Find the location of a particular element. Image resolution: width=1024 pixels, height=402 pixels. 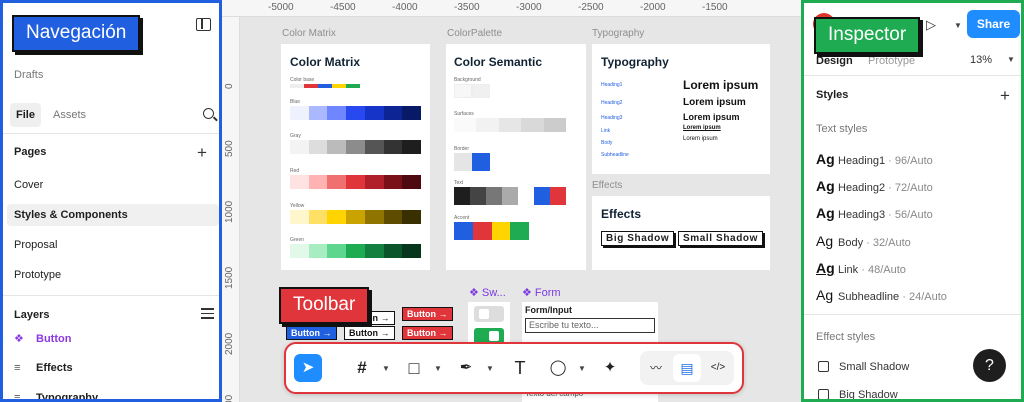

effects-frame: Effects Big Shadow Small Shadow is located at coordinates (681, 233).